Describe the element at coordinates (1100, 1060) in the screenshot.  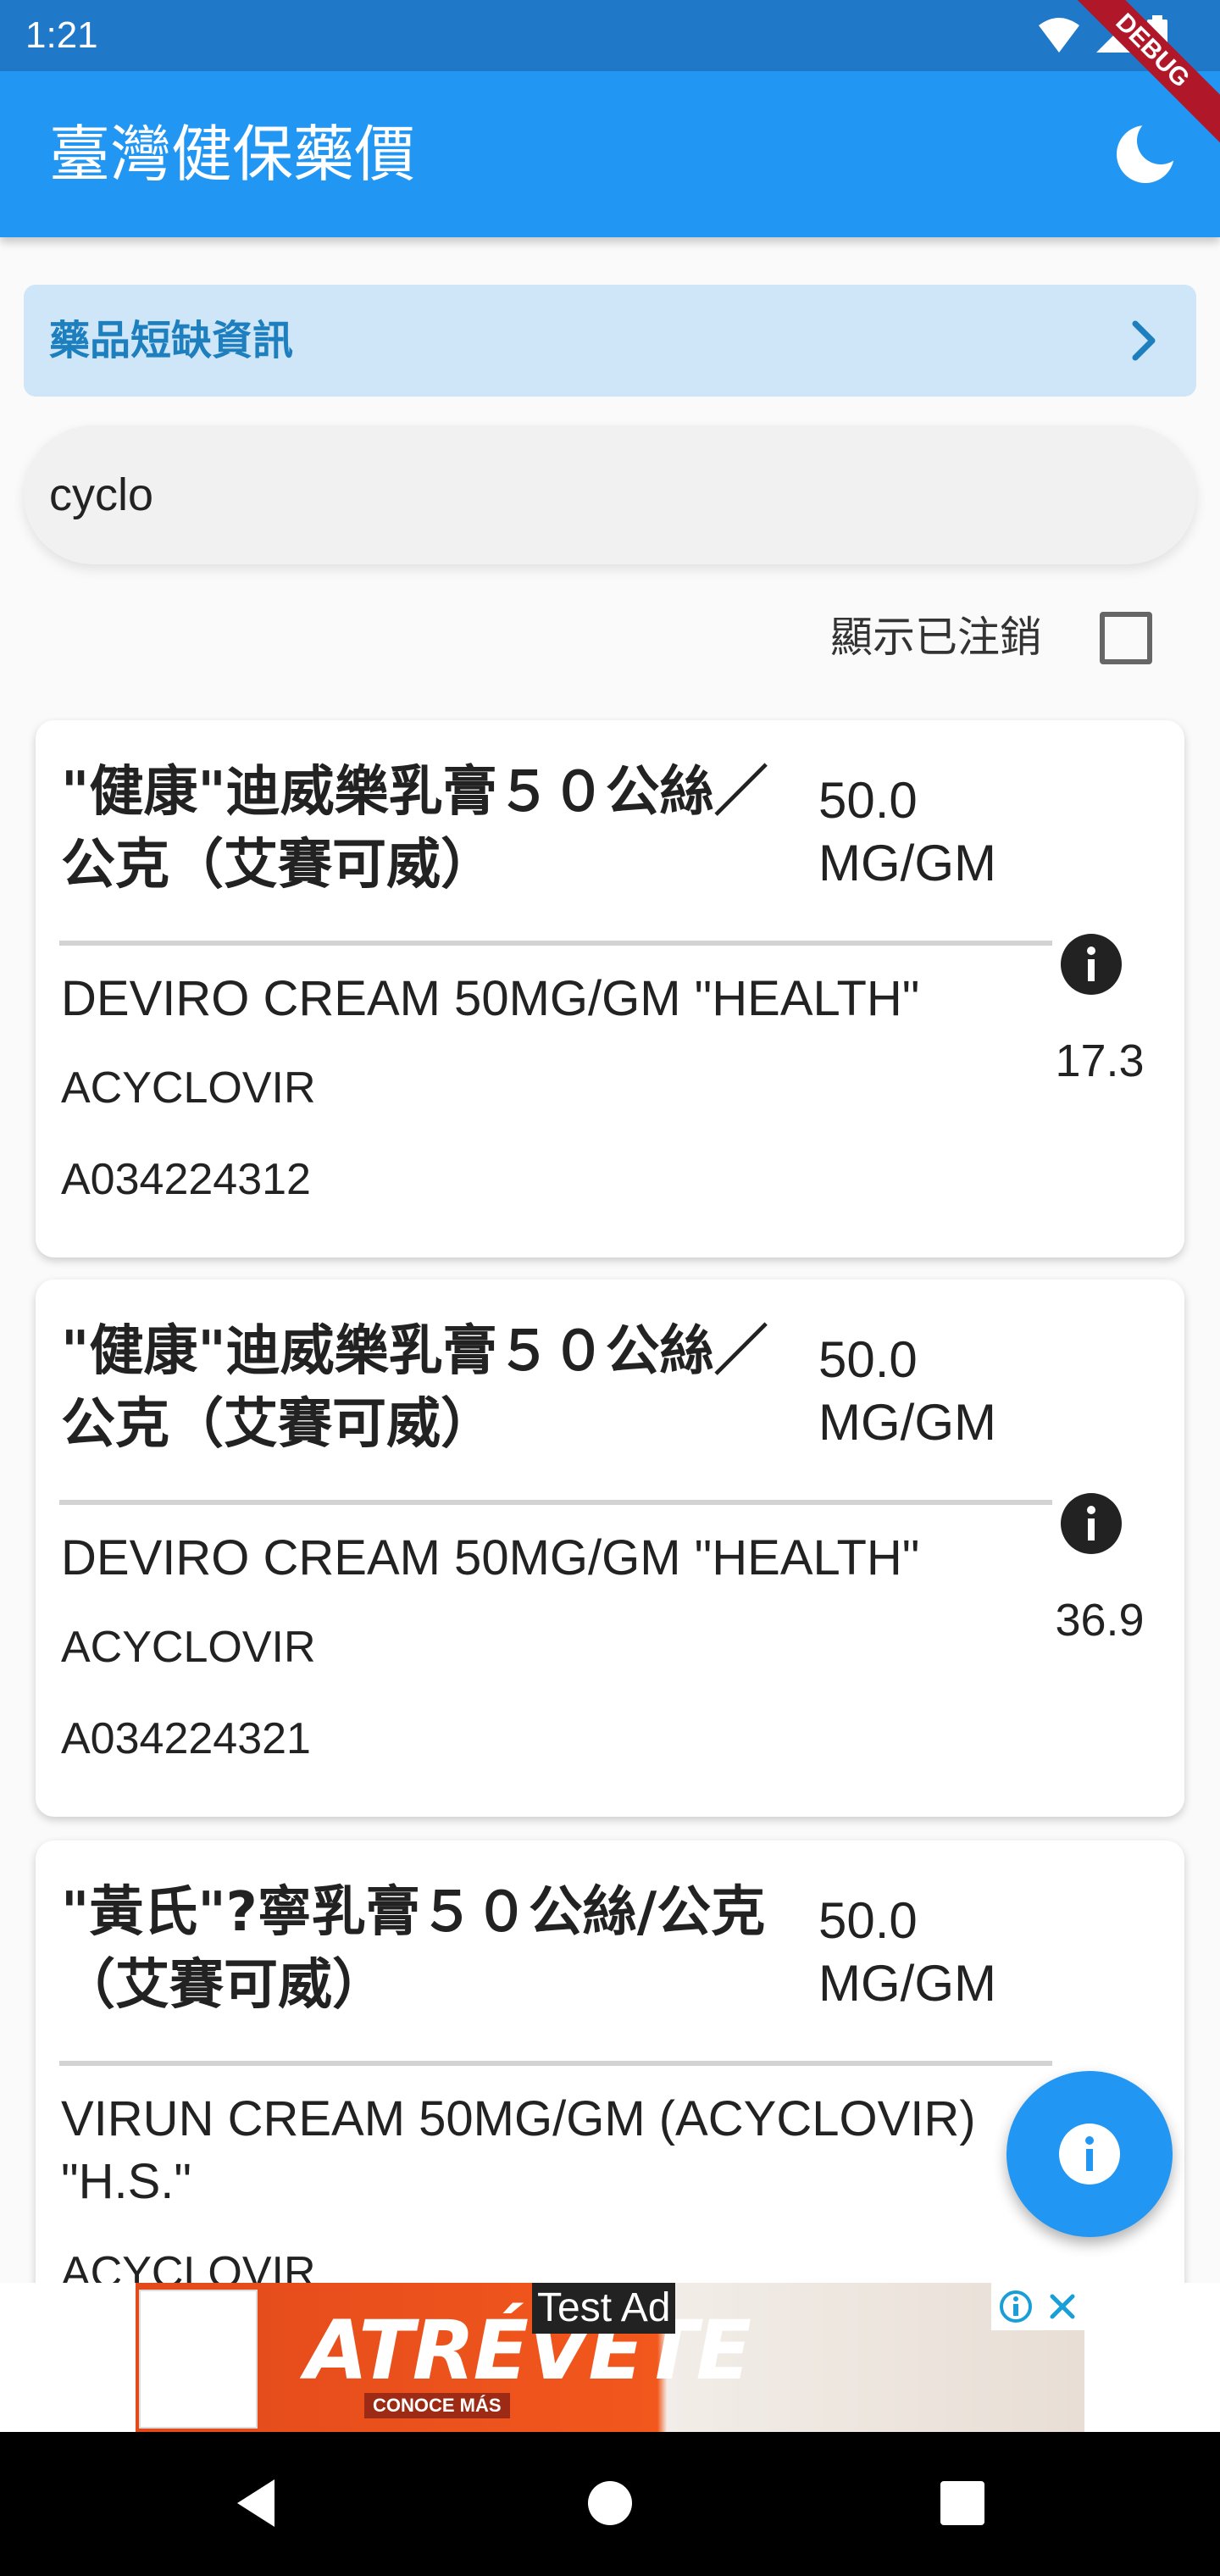
I see `drug-price: 17.3` at that location.